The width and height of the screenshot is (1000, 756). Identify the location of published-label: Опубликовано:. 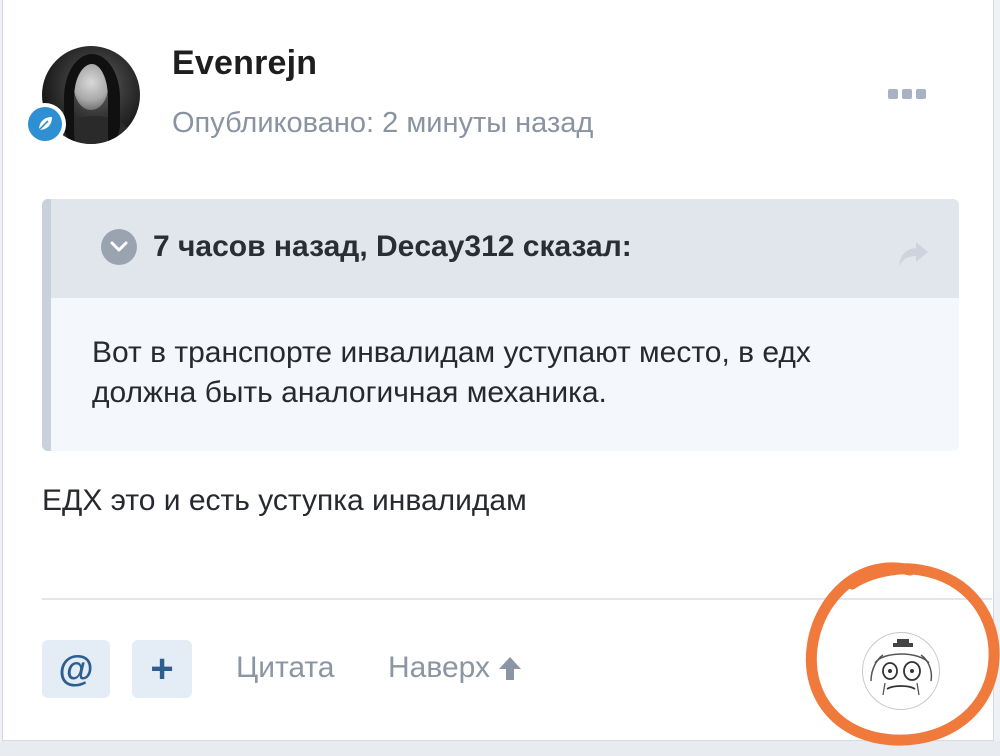
(273, 123).